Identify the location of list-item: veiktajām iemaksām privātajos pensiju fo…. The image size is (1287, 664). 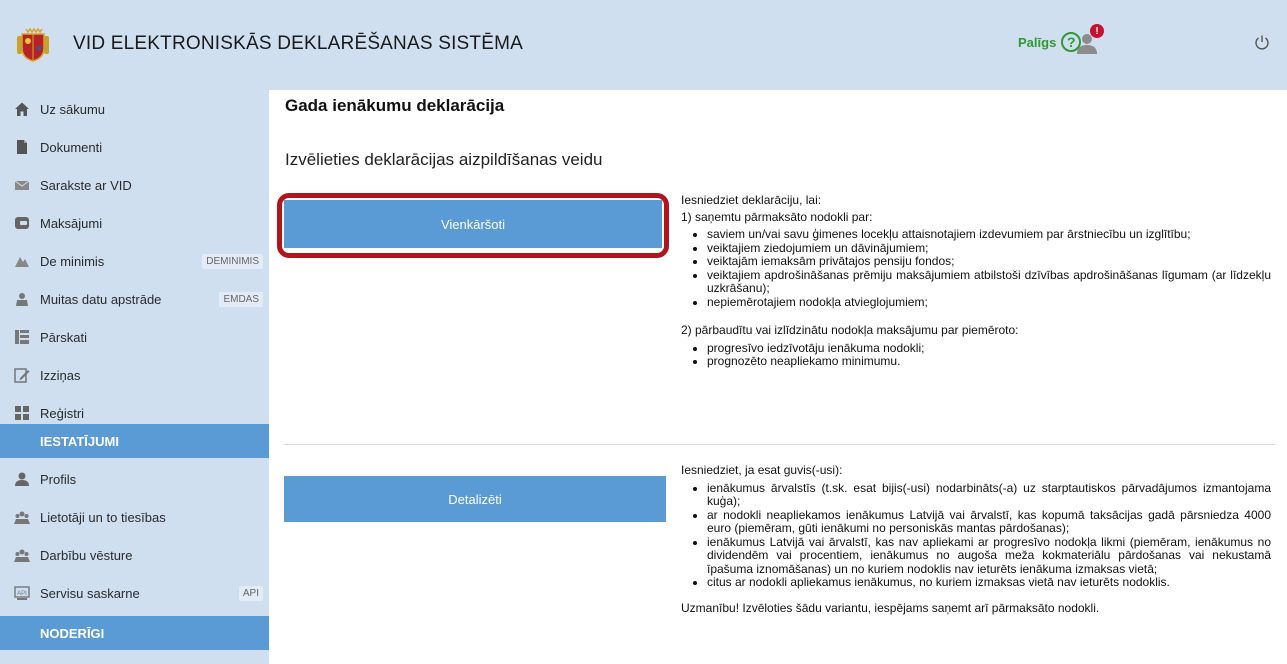
(989, 261).